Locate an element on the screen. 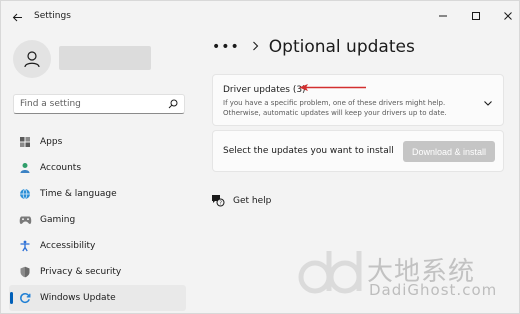 This screenshot has height=314, width=520. watermark-url-text: DadiGhost.com is located at coordinates (433, 290).